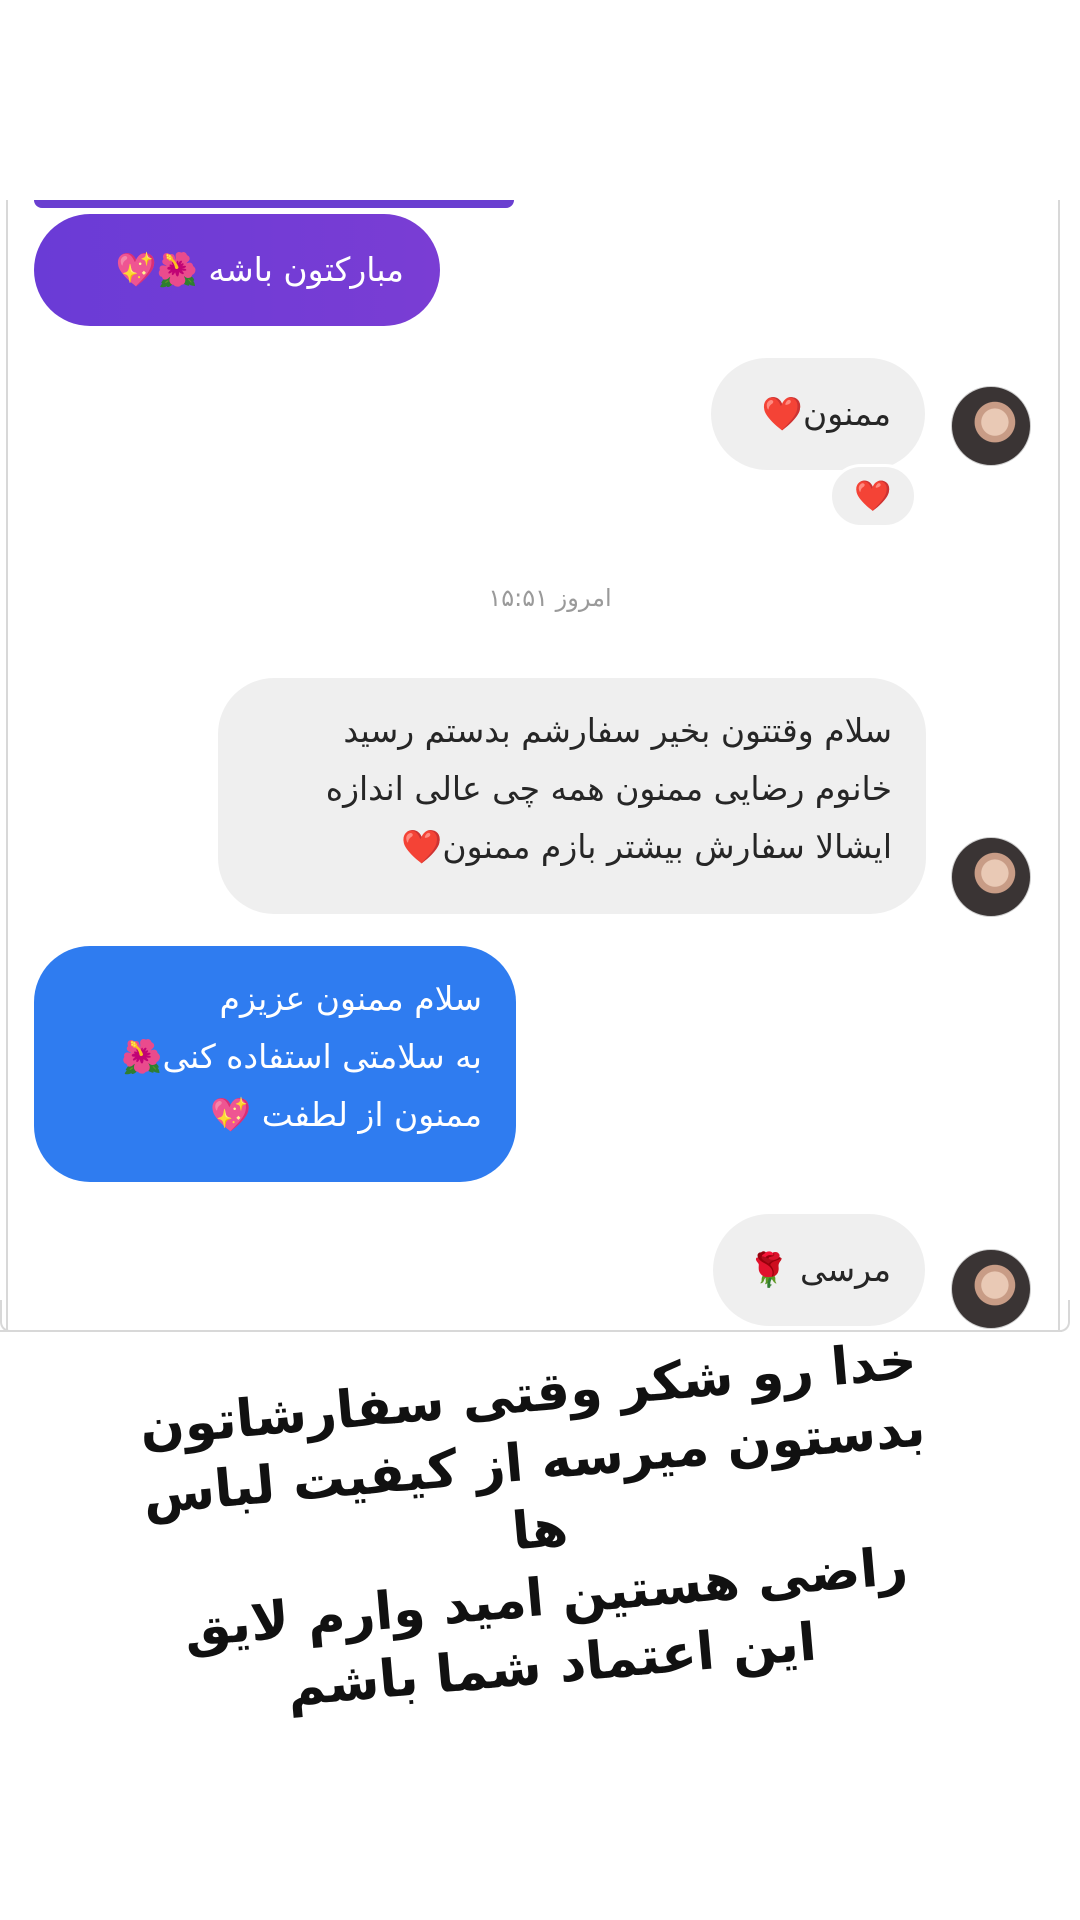 The height and width of the screenshot is (1920, 1080). What do you see at coordinates (237, 270) in the screenshot?
I see `sent-message-congrats: مبارکتون باشه 🌺💖` at bounding box center [237, 270].